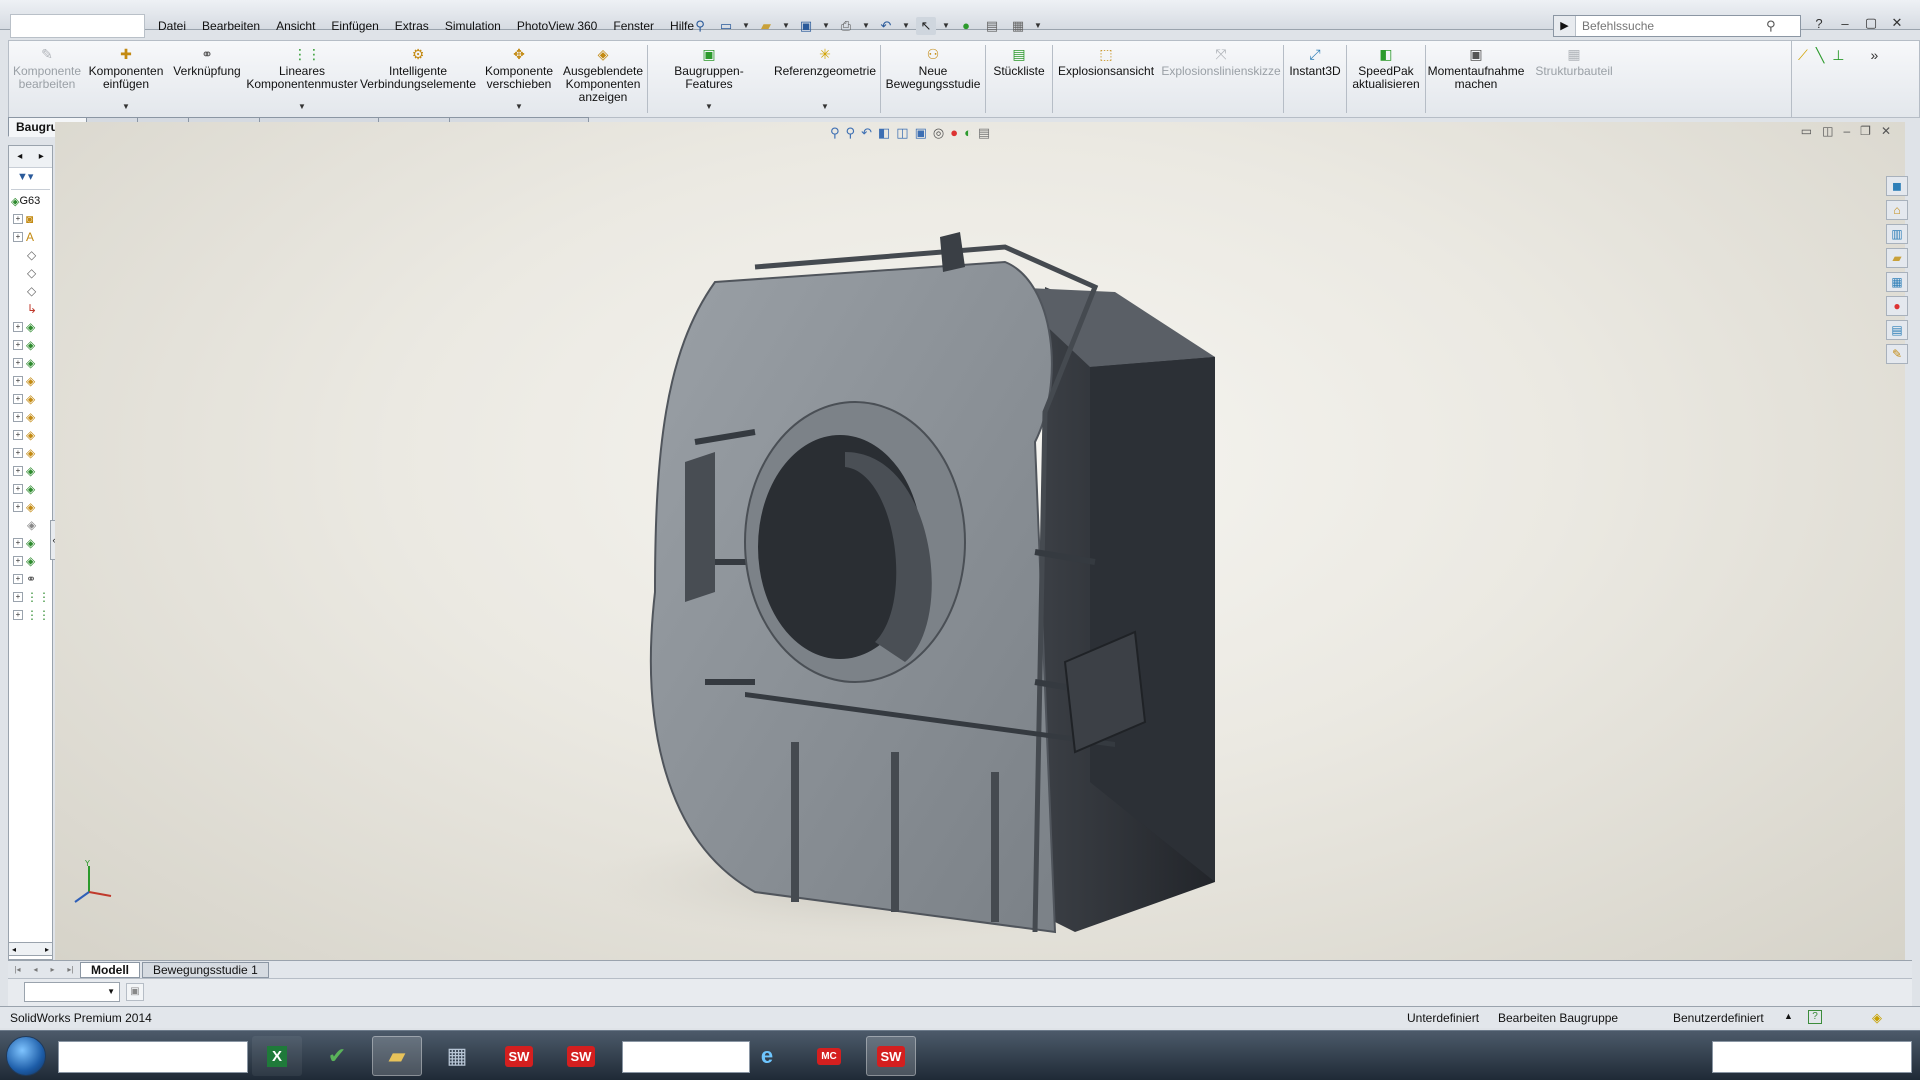 Image resolution: width=1920 pixels, height=1080 pixels. What do you see at coordinates (301, 79) in the screenshot?
I see `linear-pattern-button: ⋮⋮ Lineares Komponentenmuster ▼` at bounding box center [301, 79].